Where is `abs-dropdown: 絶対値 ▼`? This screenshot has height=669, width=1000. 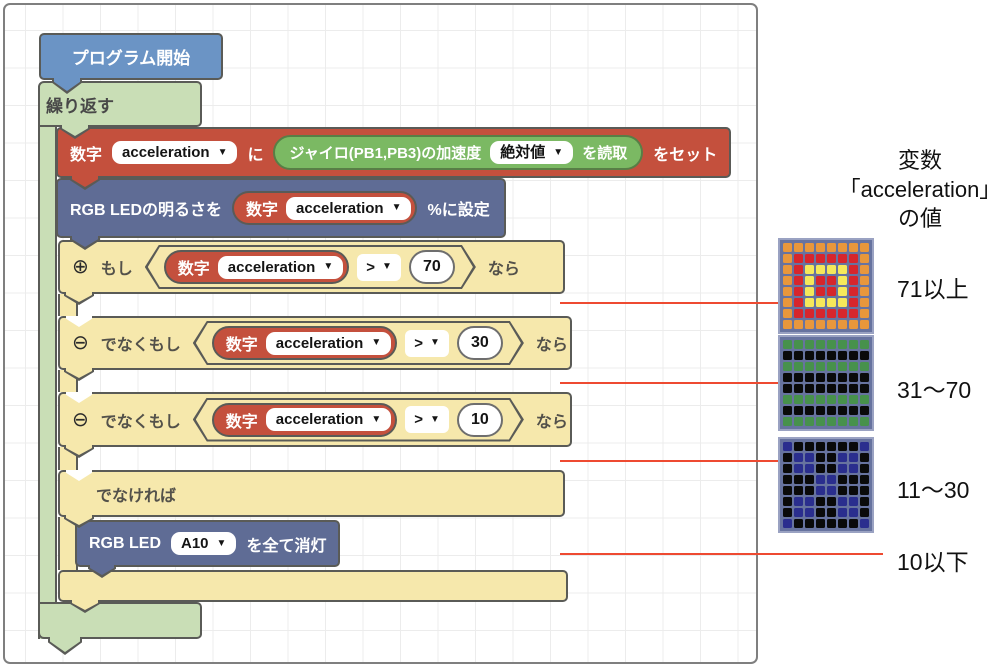
abs-dropdown: 絶対値 ▼ is located at coordinates (532, 152).